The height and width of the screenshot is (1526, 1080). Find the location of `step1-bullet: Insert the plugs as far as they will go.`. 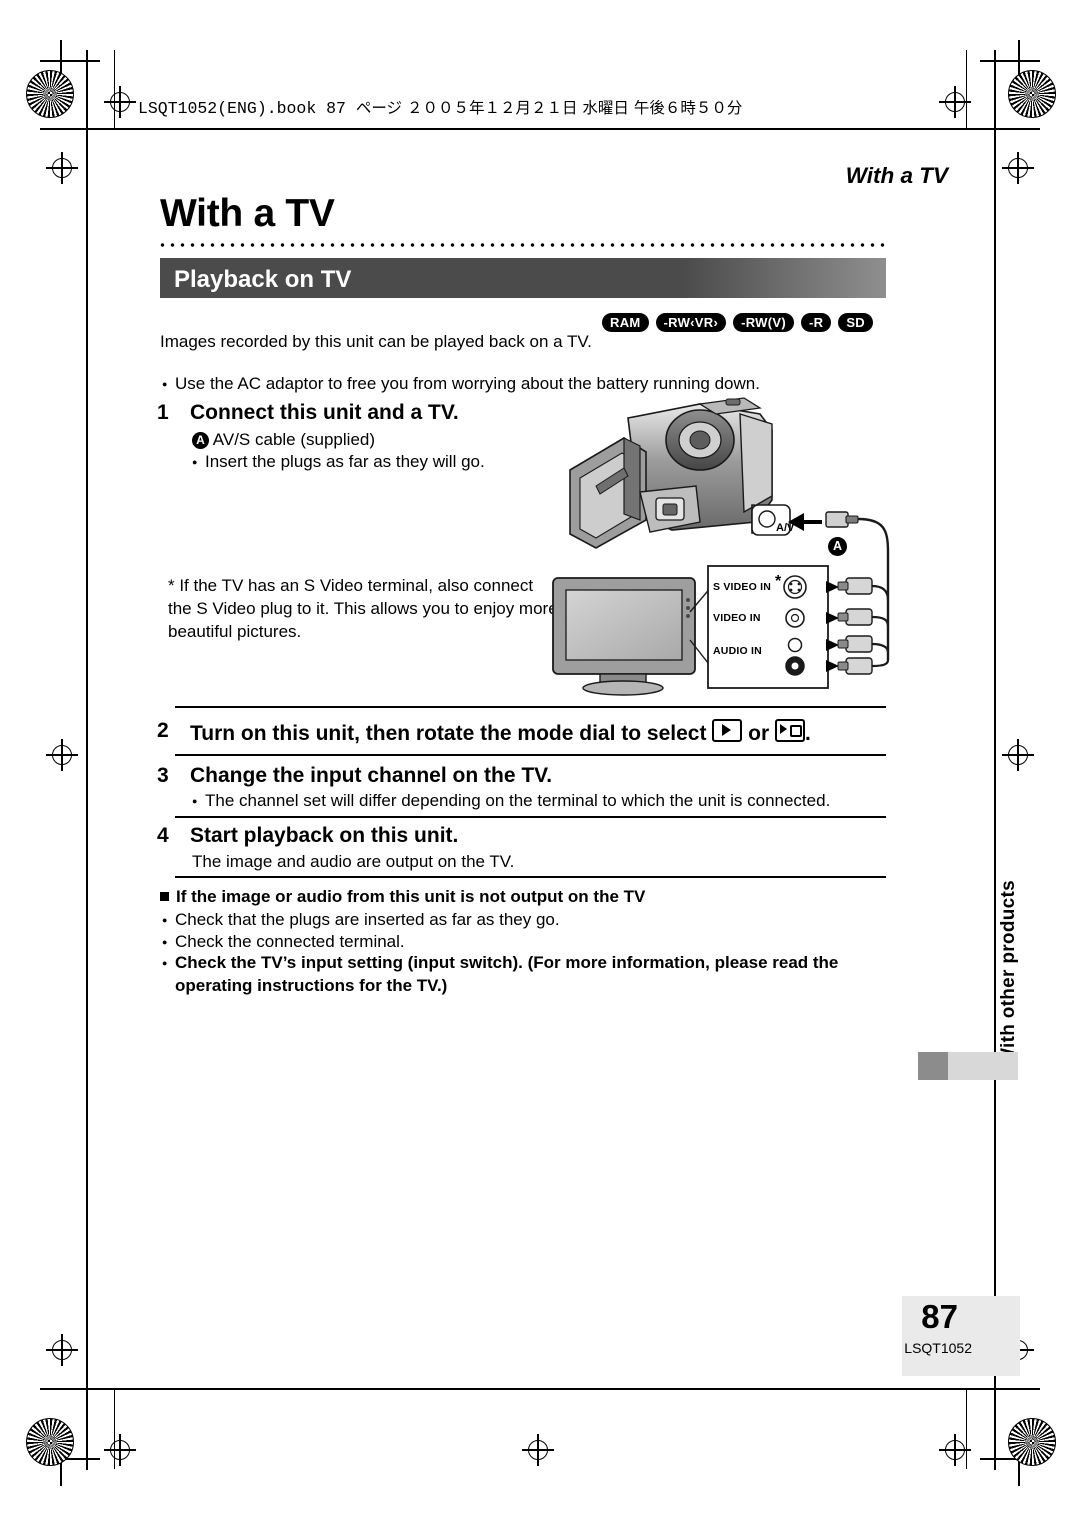

step1-bullet: Insert the plugs as far as they will go. is located at coordinates (398, 462).